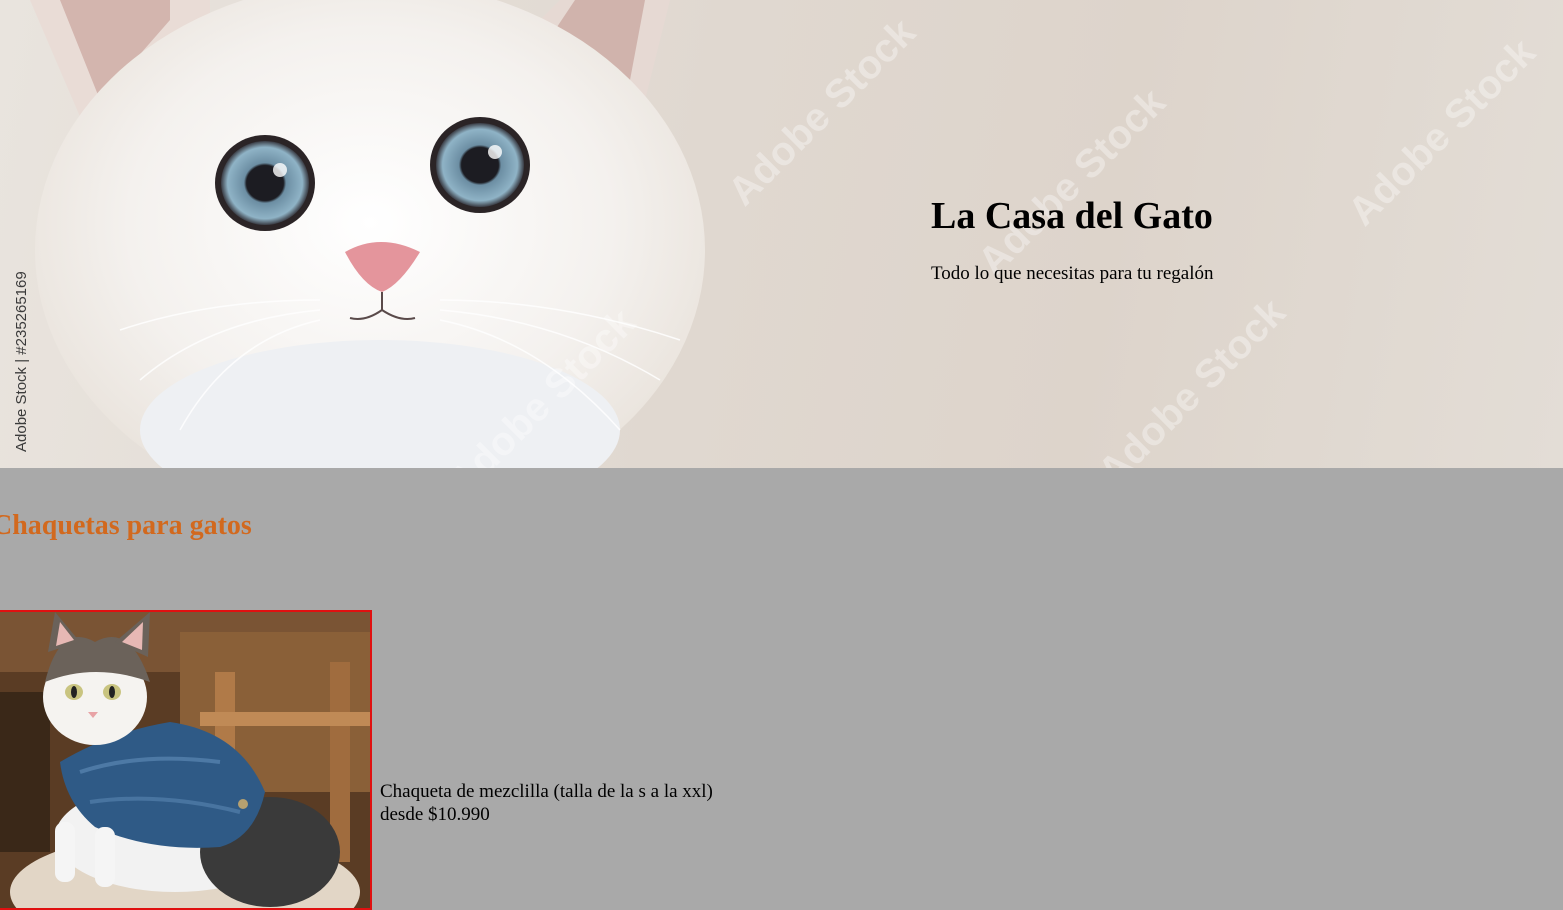 The height and width of the screenshot is (910, 1563). I want to click on site-tagline: Todo lo que necesitas para tu regalón, so click(1072, 273).